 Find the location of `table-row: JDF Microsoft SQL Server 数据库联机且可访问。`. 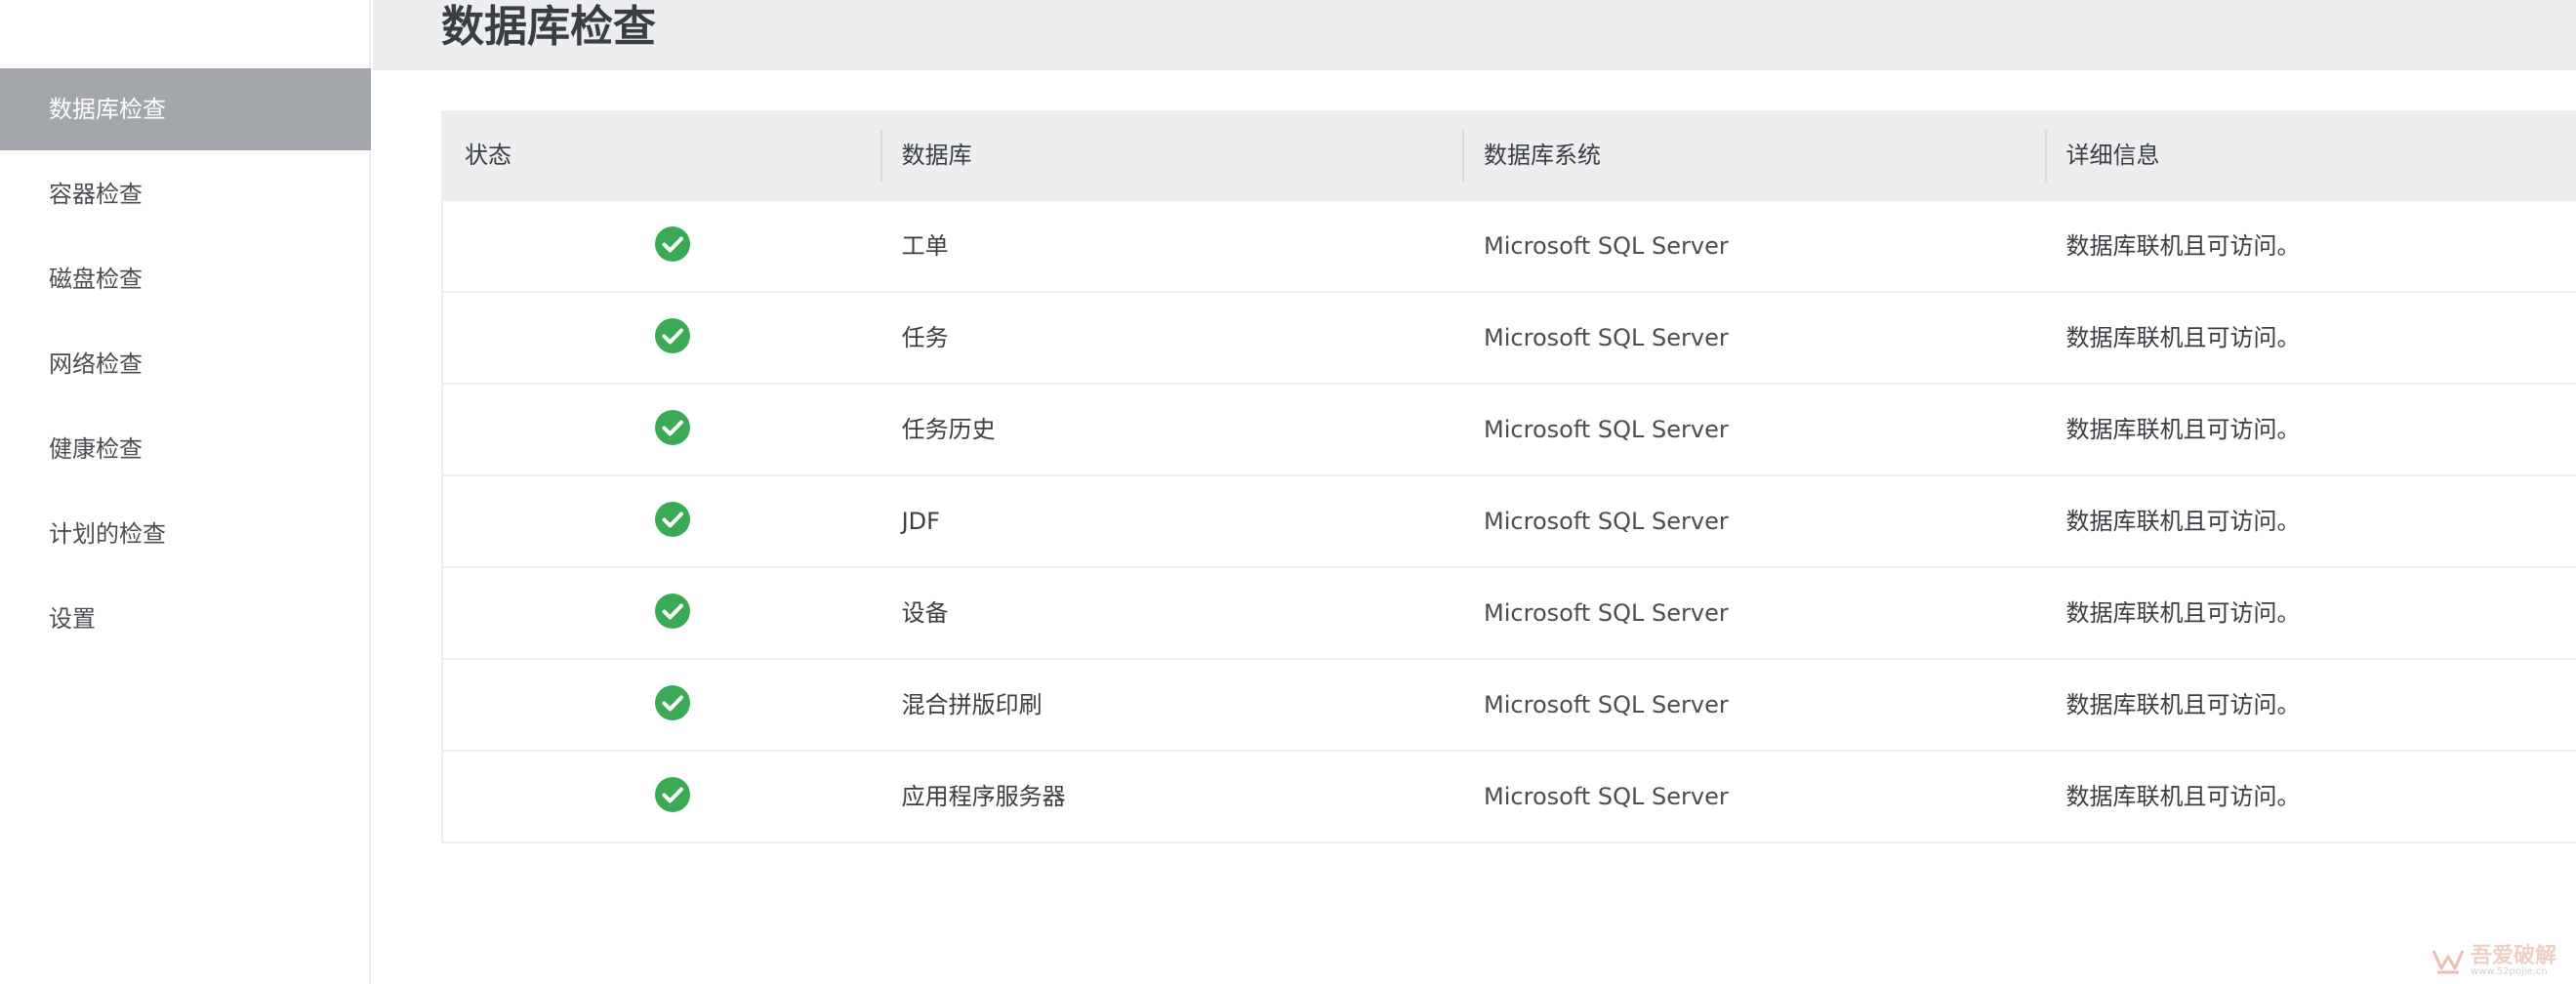

table-row: JDF Microsoft SQL Server 数据库联机且可访问。 is located at coordinates (1509, 522).